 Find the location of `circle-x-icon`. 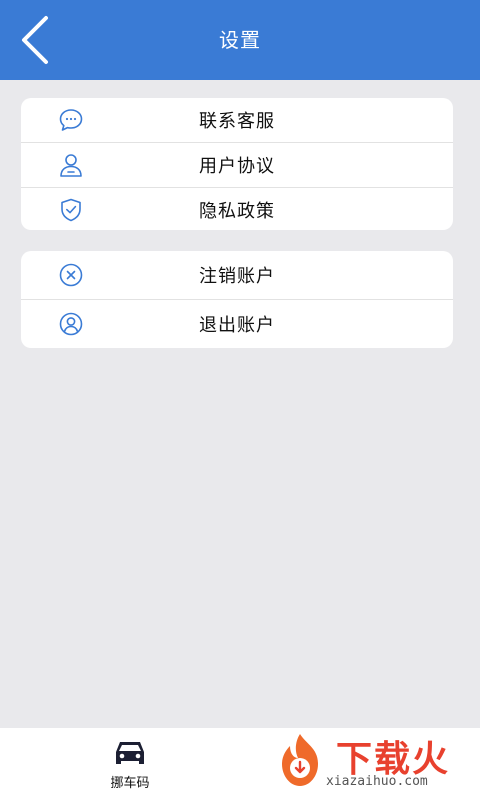

circle-x-icon is located at coordinates (71, 275).